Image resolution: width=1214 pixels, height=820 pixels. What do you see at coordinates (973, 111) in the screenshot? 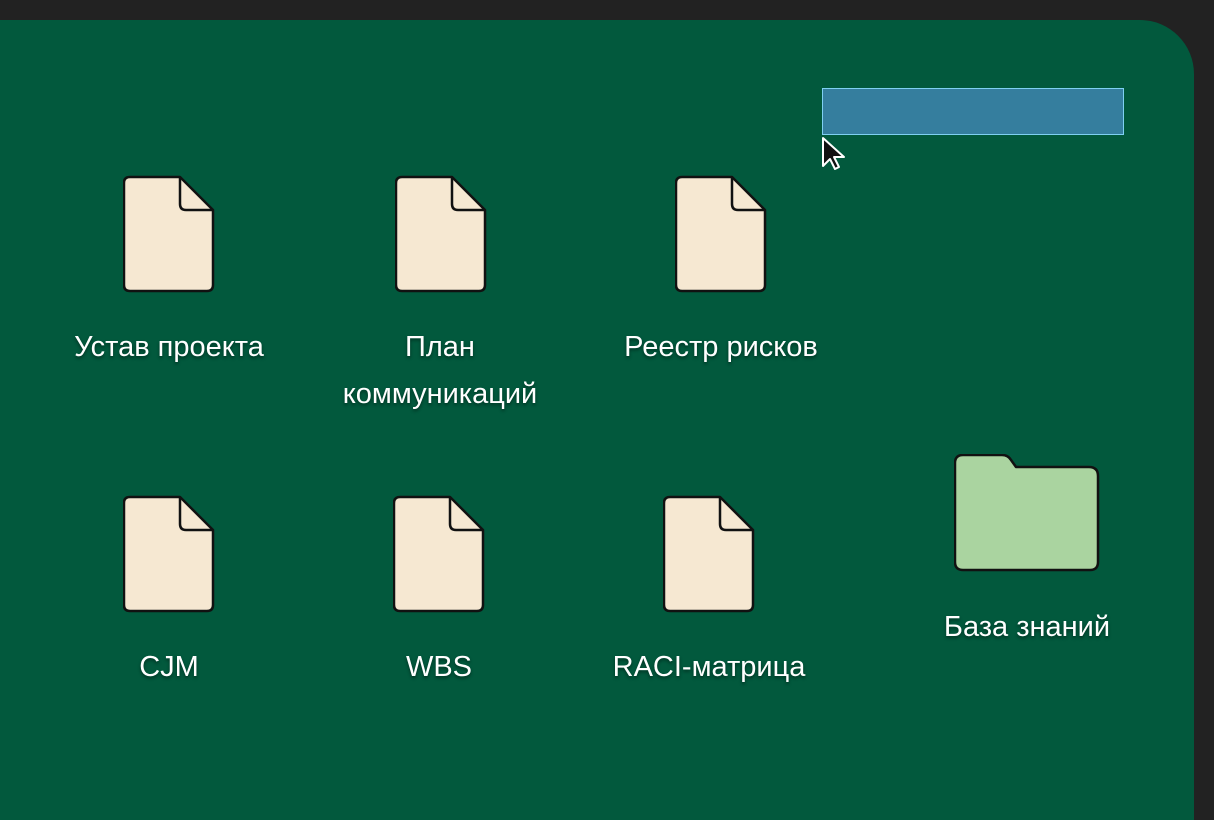
I see `selection-rectangle` at bounding box center [973, 111].